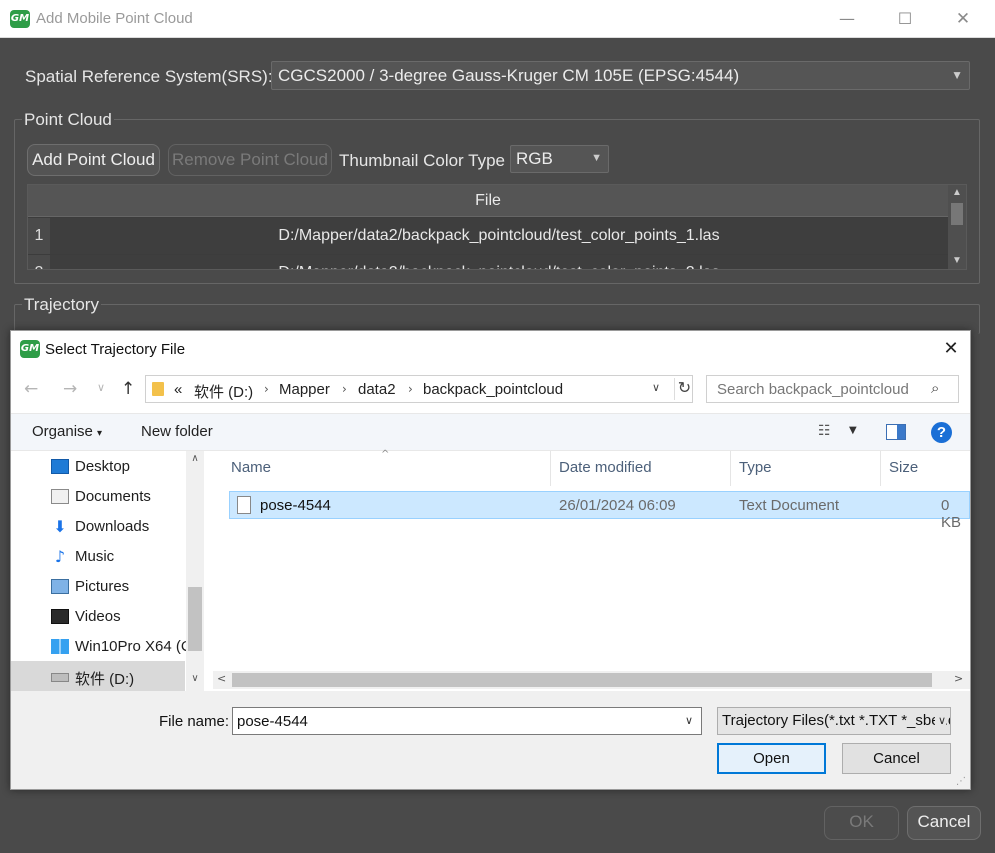 Image resolution: width=995 pixels, height=853 pixels. What do you see at coordinates (195, 458) in the screenshot?
I see `scroll-up-icon: ∧` at bounding box center [195, 458].